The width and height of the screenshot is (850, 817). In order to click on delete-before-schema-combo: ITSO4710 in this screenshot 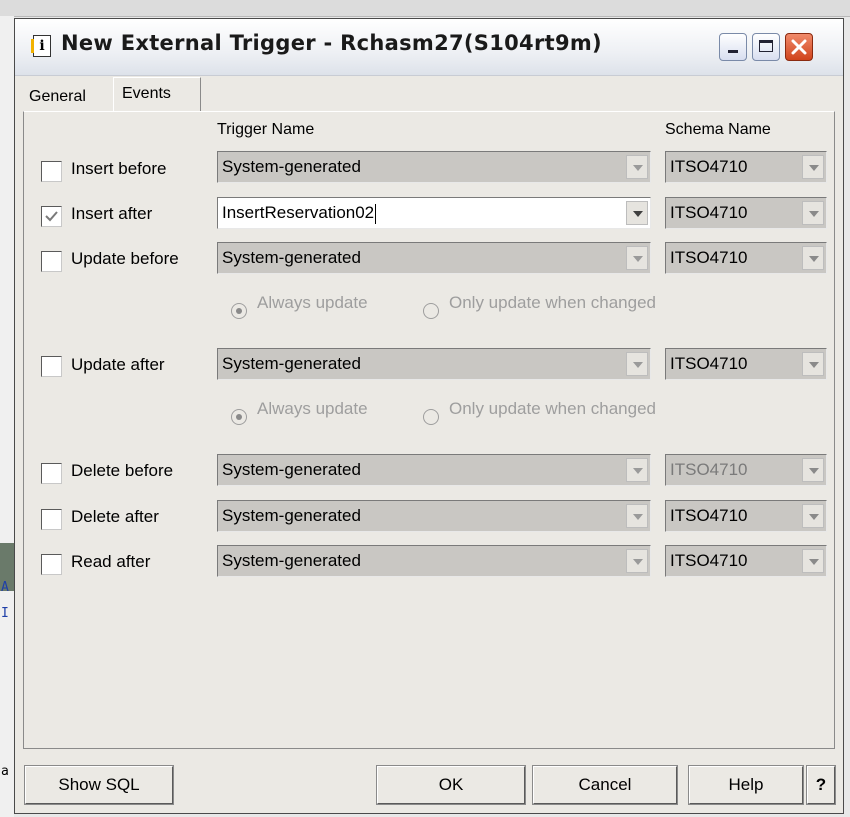, I will do `click(746, 470)`.